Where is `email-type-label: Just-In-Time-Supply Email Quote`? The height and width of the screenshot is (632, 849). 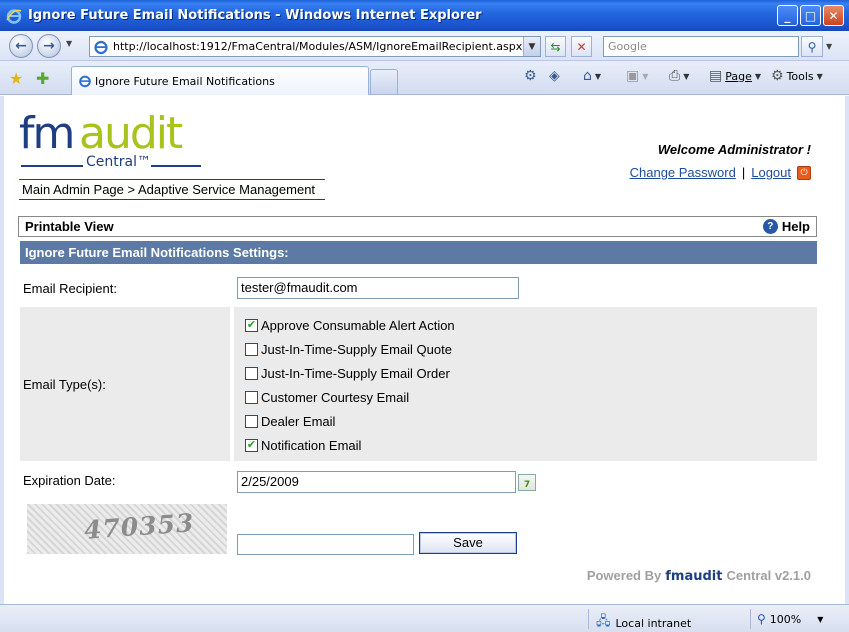 email-type-label: Just-In-Time-Supply Email Quote is located at coordinates (356, 349).